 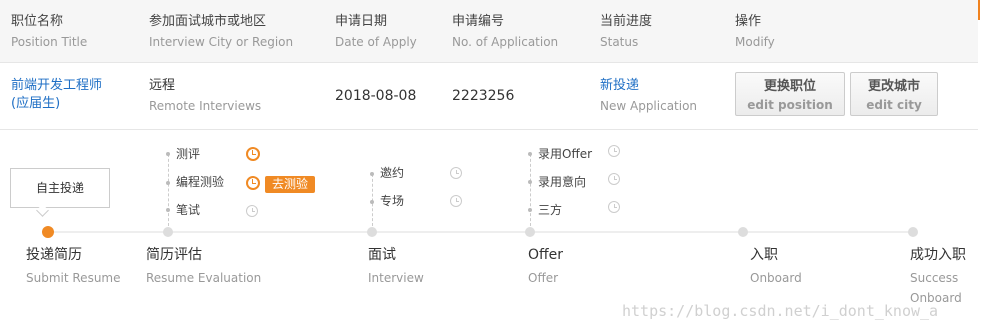 What do you see at coordinates (505, 42) in the screenshot?
I see `header-label-en: No. of Application` at bounding box center [505, 42].